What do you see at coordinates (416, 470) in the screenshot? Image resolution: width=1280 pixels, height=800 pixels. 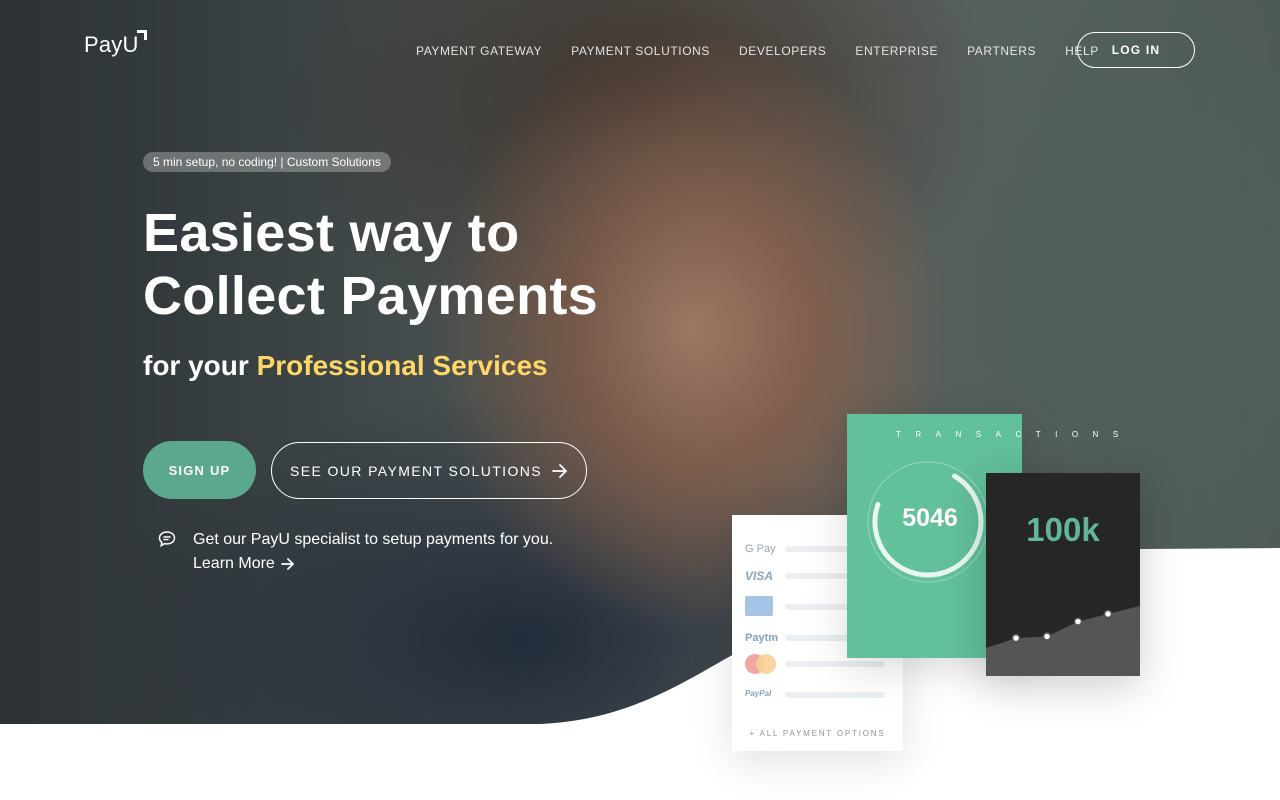 I see `solutions-label: SEE OUR PAYMENT SOLUTIONS` at bounding box center [416, 470].